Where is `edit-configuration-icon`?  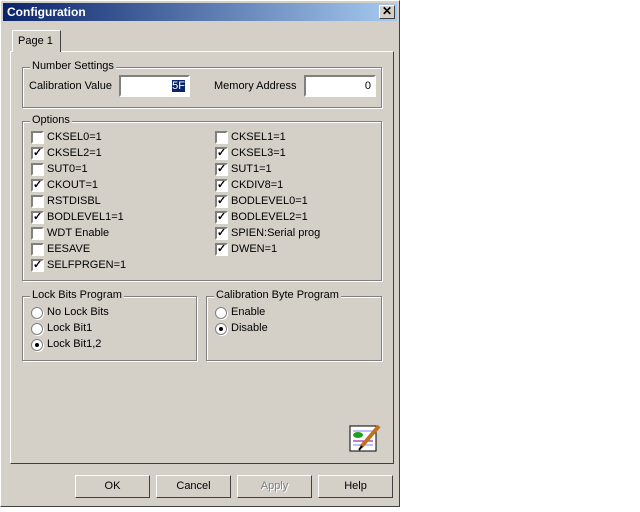
edit-configuration-icon is located at coordinates (365, 438).